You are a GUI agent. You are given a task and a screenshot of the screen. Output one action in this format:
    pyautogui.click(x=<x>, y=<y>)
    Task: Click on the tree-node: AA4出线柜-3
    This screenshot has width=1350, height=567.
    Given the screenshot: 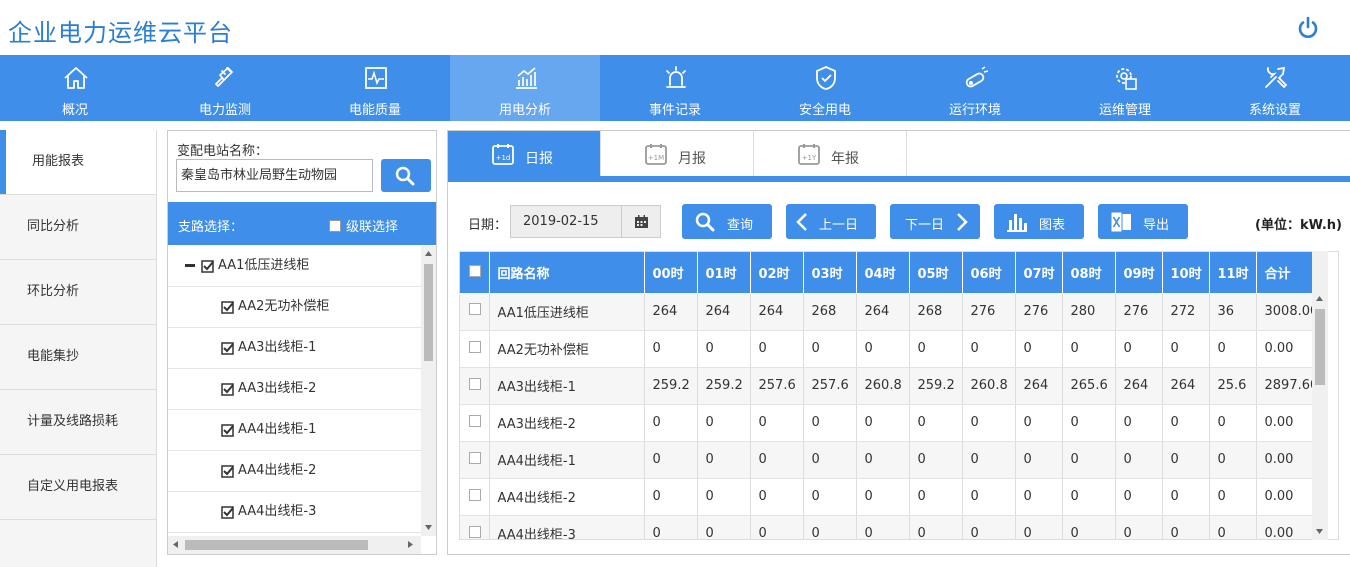 What is the action you would take?
    pyautogui.click(x=294, y=512)
    